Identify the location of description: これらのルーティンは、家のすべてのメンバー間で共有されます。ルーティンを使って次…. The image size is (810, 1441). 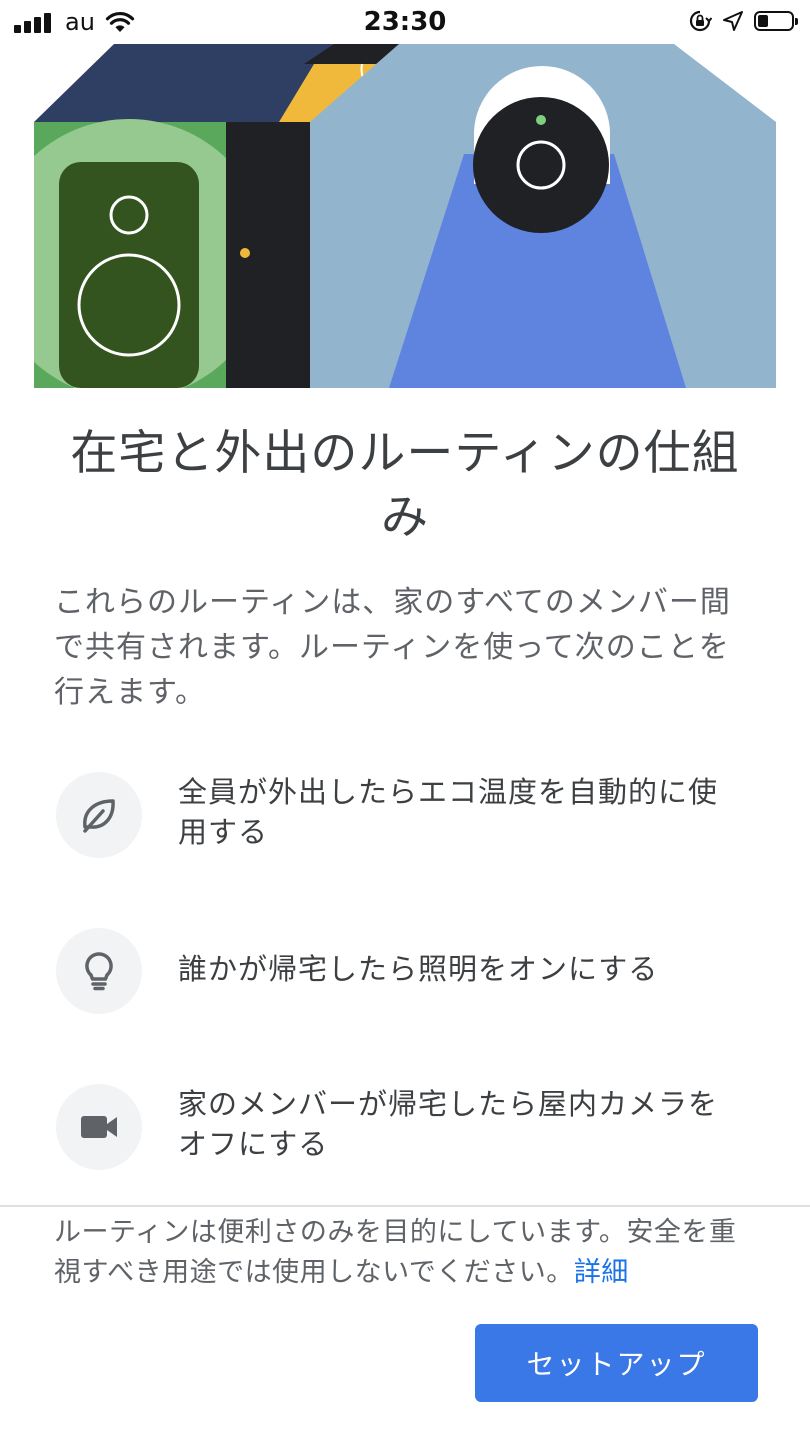
(392, 647).